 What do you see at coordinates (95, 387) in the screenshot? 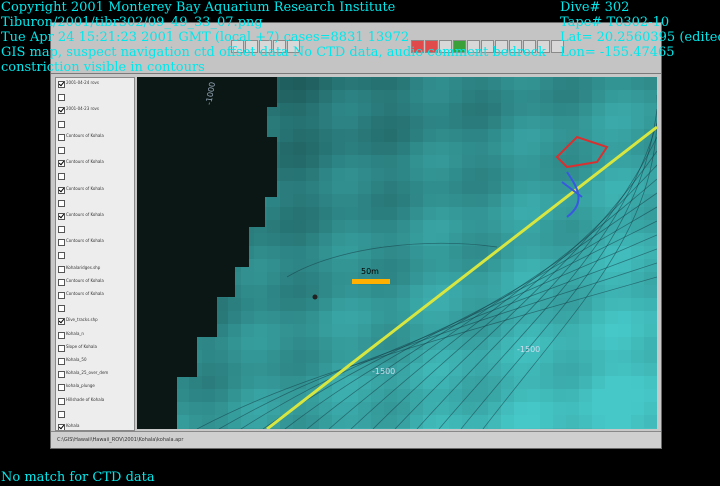
I see `toc-layer-item: kohala_plunge` at bounding box center [95, 387].